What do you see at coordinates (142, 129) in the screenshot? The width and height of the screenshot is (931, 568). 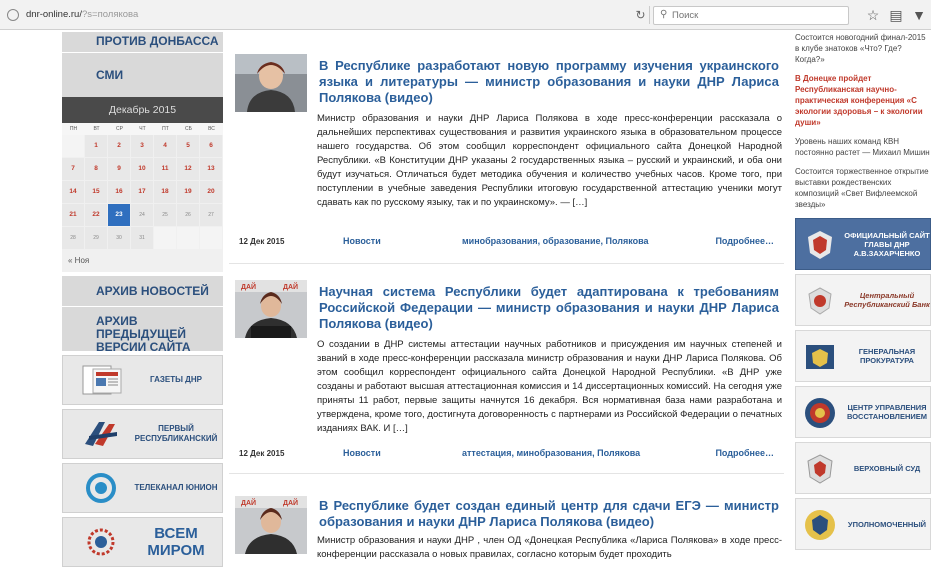 I see `weekday: ЧТ` at bounding box center [142, 129].